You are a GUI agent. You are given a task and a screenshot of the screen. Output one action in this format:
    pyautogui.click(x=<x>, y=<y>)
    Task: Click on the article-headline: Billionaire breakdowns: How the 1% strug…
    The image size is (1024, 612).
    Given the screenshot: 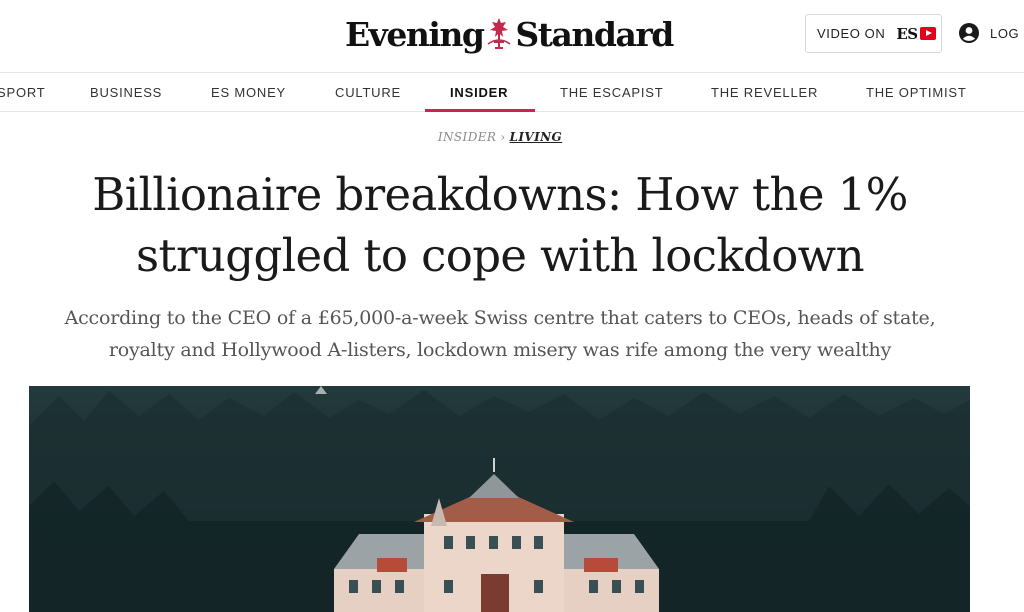 What is the action you would take?
    pyautogui.click(x=500, y=225)
    